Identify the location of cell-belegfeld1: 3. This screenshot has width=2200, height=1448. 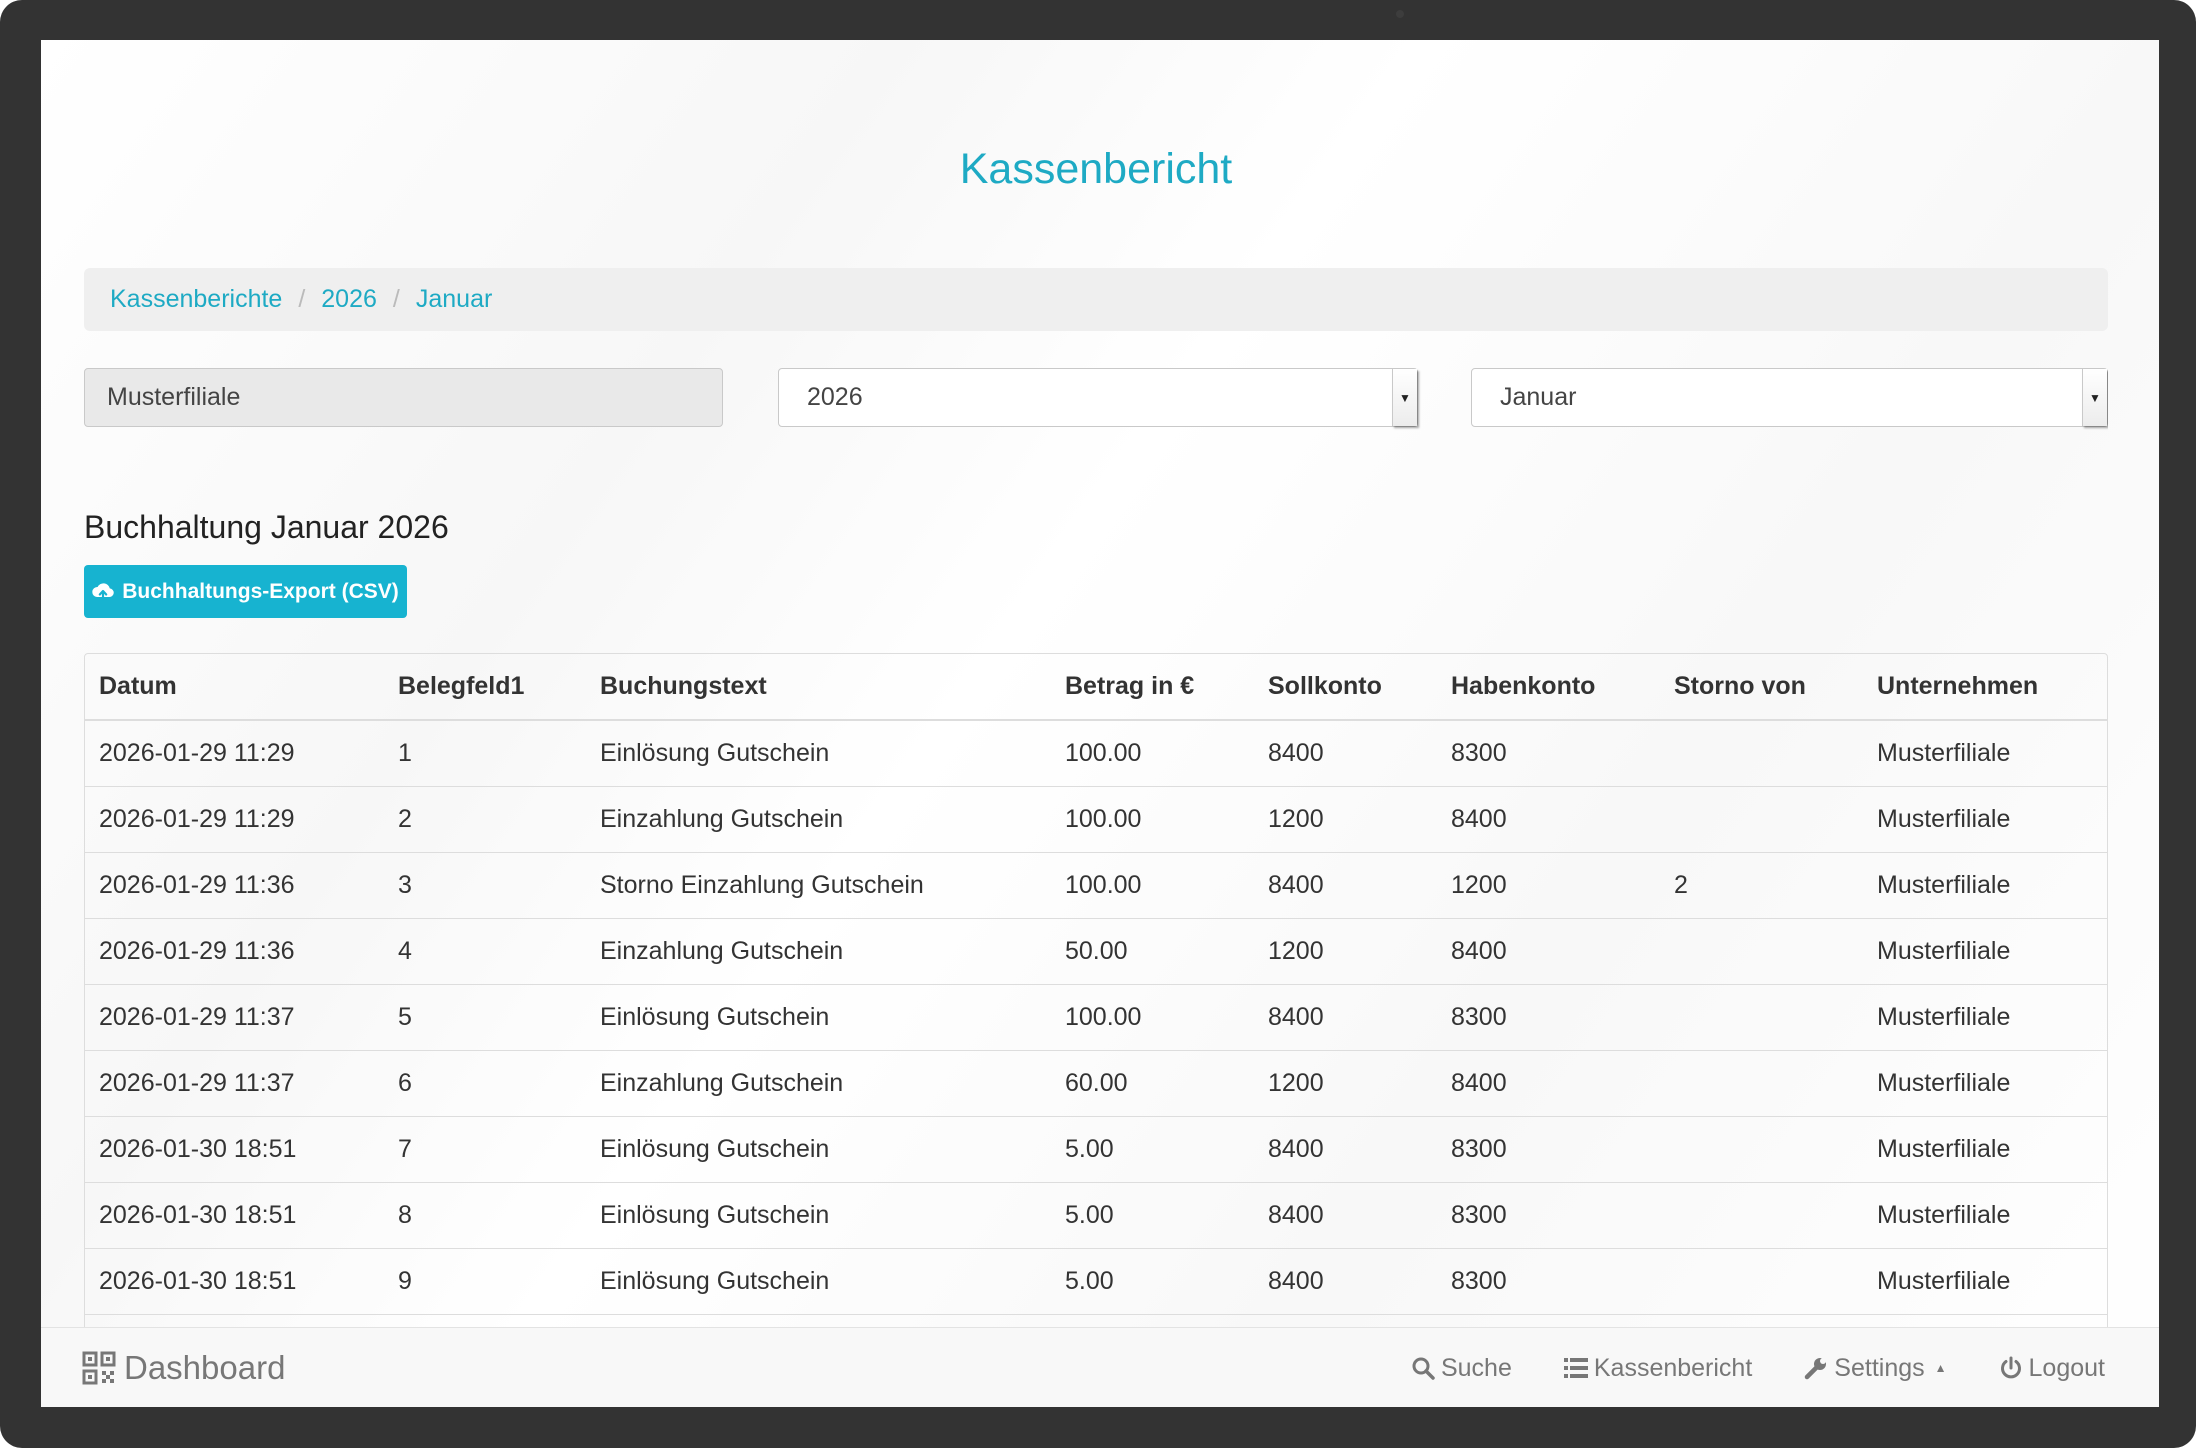
(485, 885).